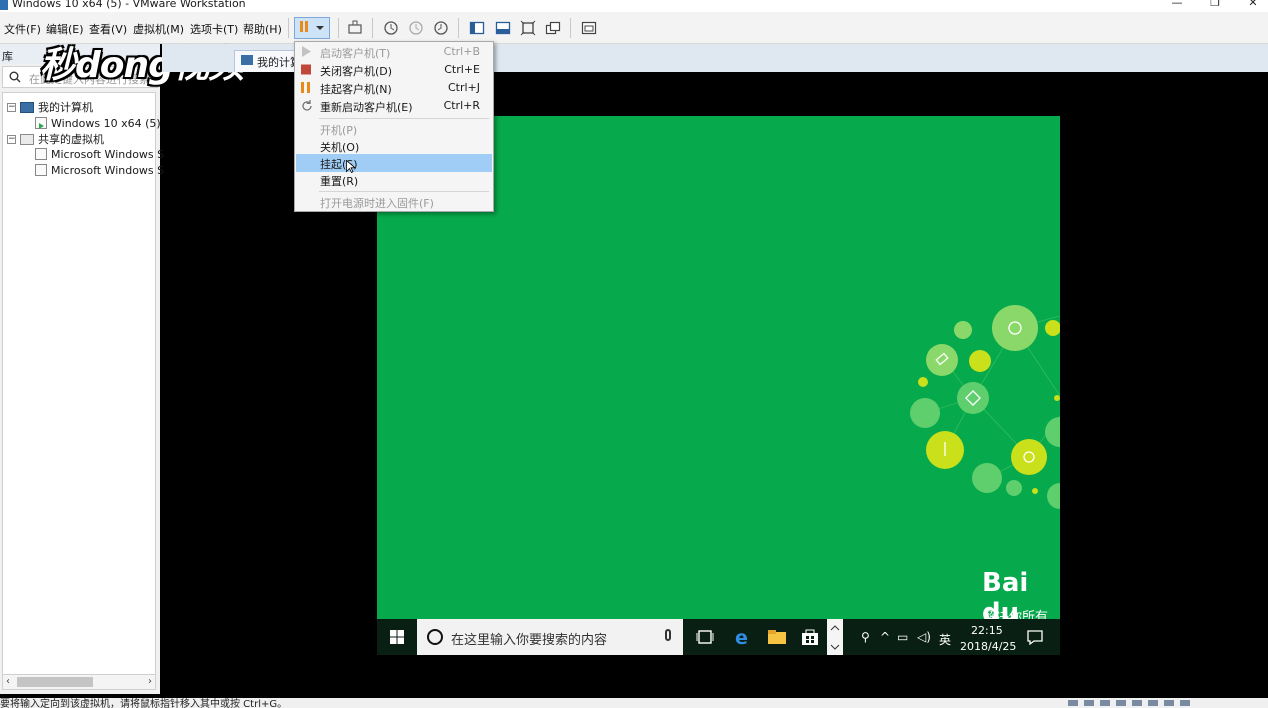 This screenshot has height=708, width=1268. I want to click on menu-item-power-on-to-firmware: 打开电源时进入固件(F), so click(394, 202).